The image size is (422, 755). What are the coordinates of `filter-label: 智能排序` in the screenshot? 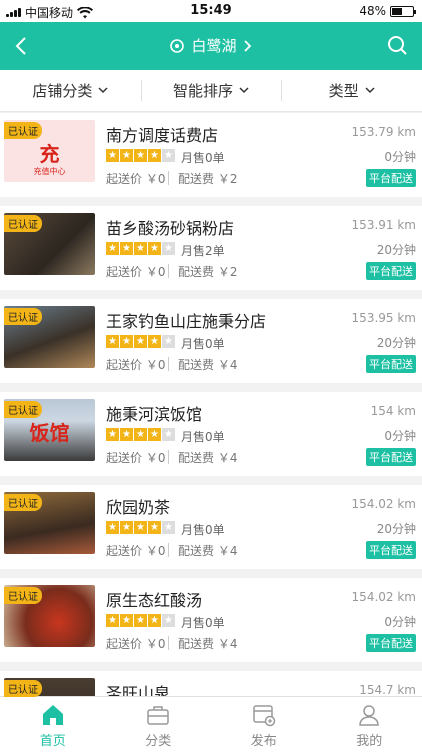 It's located at (203, 90).